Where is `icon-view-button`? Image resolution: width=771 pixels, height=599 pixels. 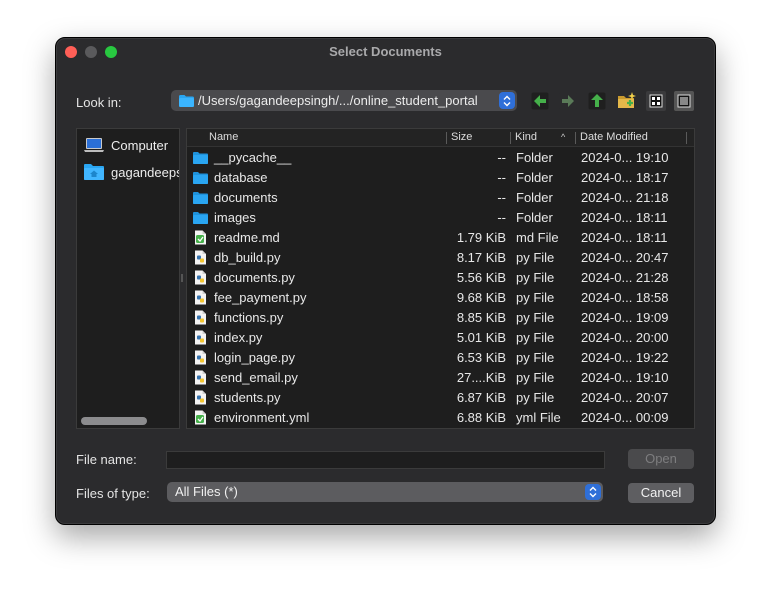 icon-view-button is located at coordinates (656, 101).